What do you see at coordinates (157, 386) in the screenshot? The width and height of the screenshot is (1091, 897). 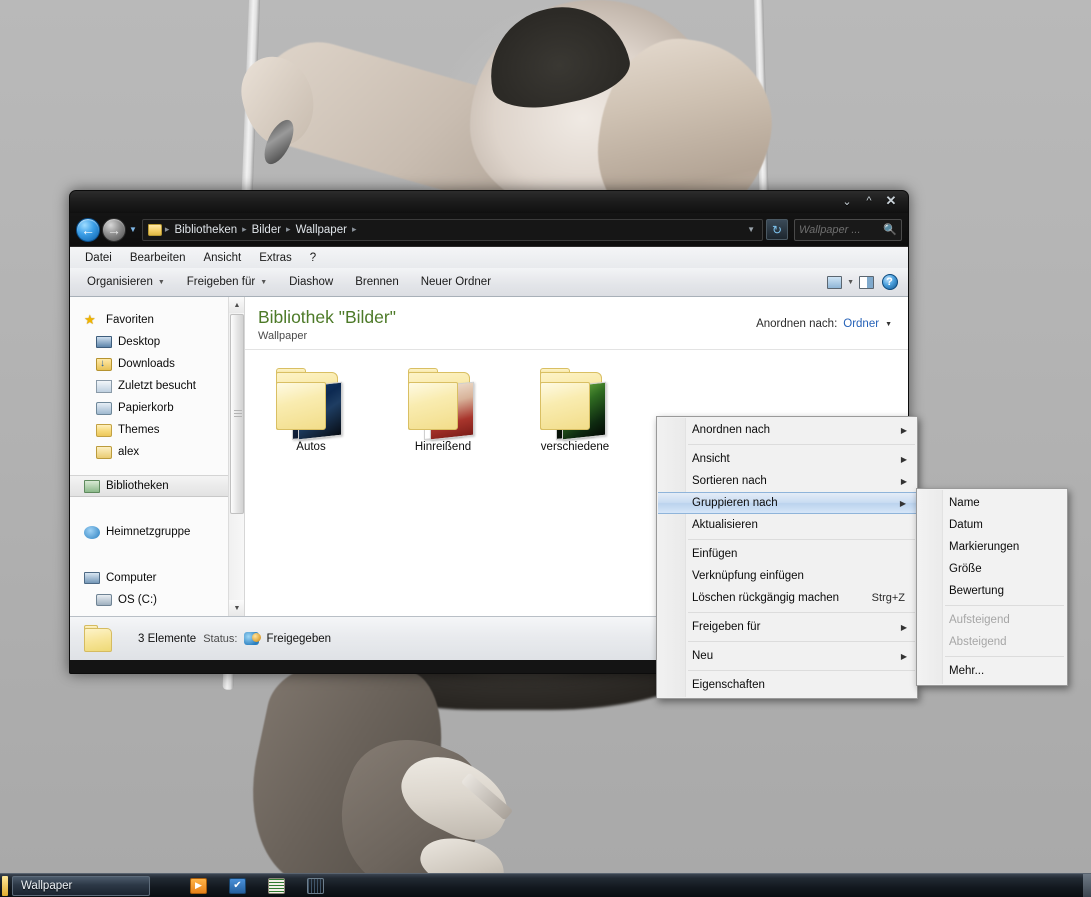 I see `sidebar-item-zuletzt-besucht: Zuletzt besucht` at bounding box center [157, 386].